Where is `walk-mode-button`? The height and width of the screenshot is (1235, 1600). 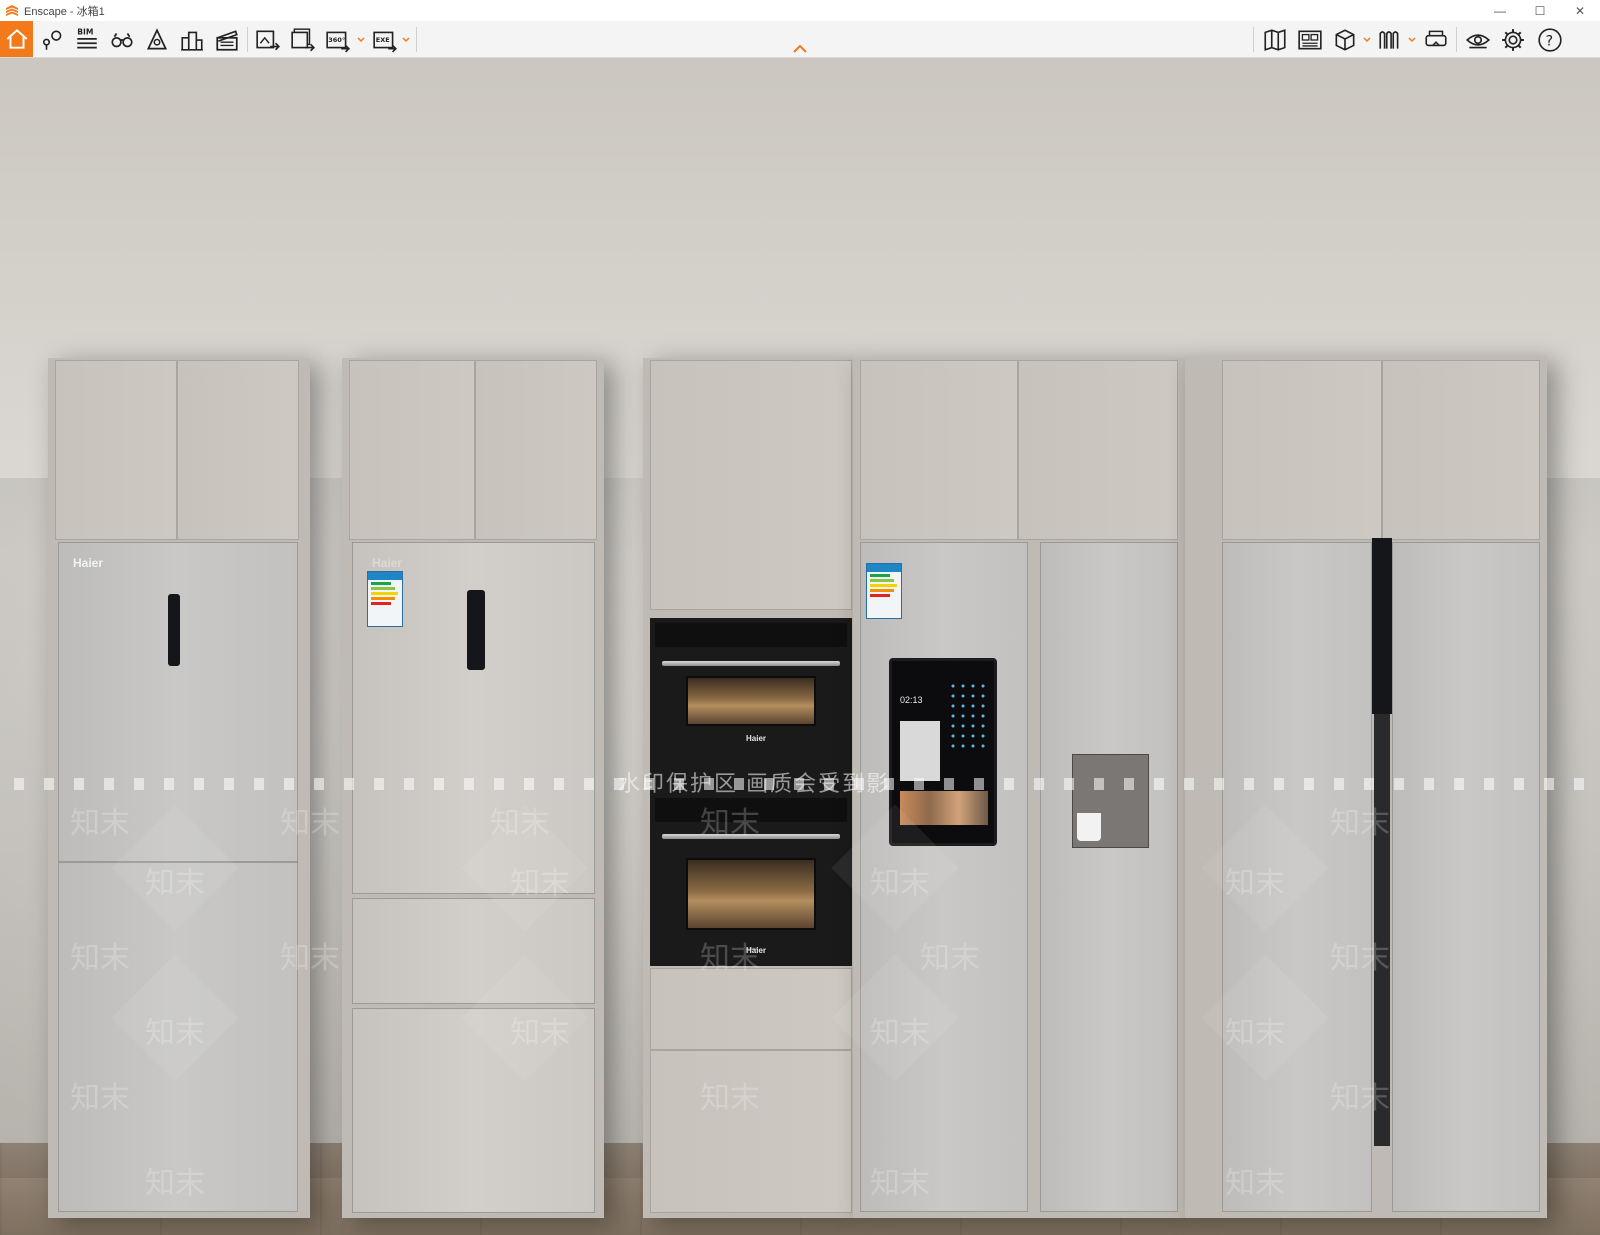 walk-mode-button is located at coordinates (156, 39).